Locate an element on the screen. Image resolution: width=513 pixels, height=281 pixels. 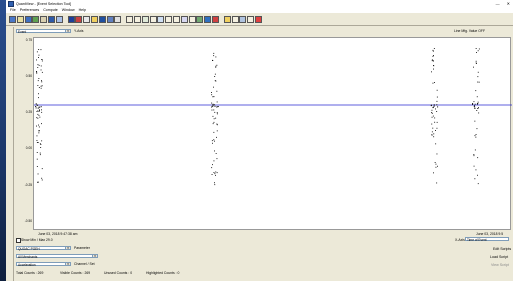
grid-icon is located at coordinates (36, 19).